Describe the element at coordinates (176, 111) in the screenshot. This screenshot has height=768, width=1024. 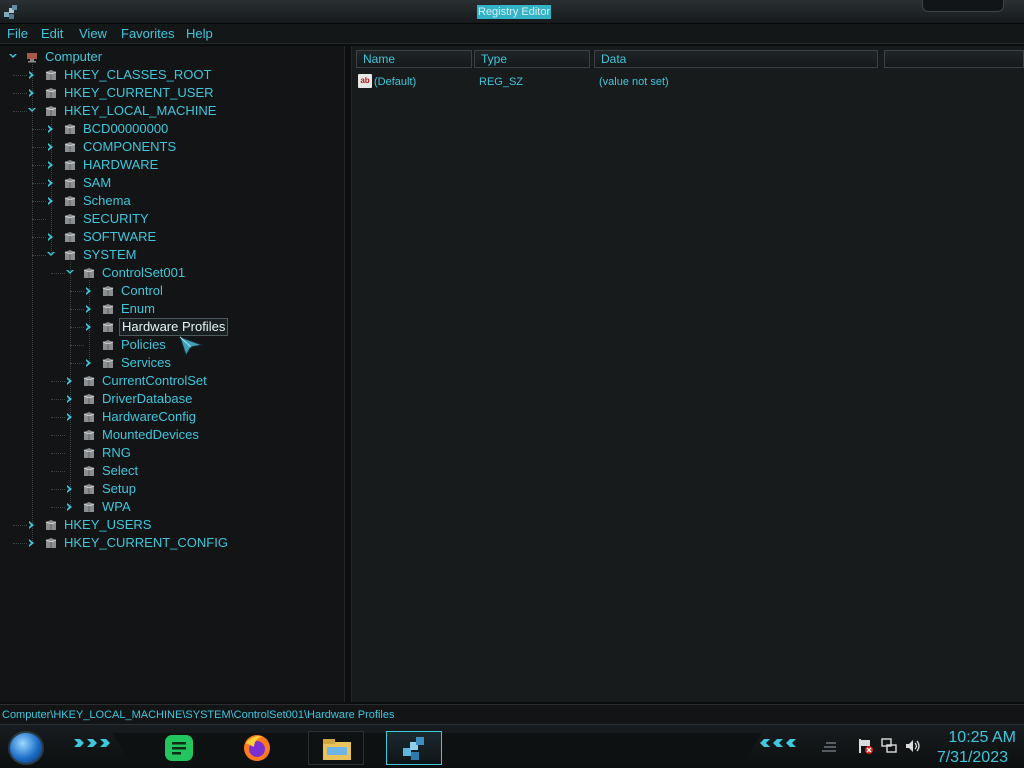
I see `tree-item: HKEY_LOCAL_MACHINE` at that location.